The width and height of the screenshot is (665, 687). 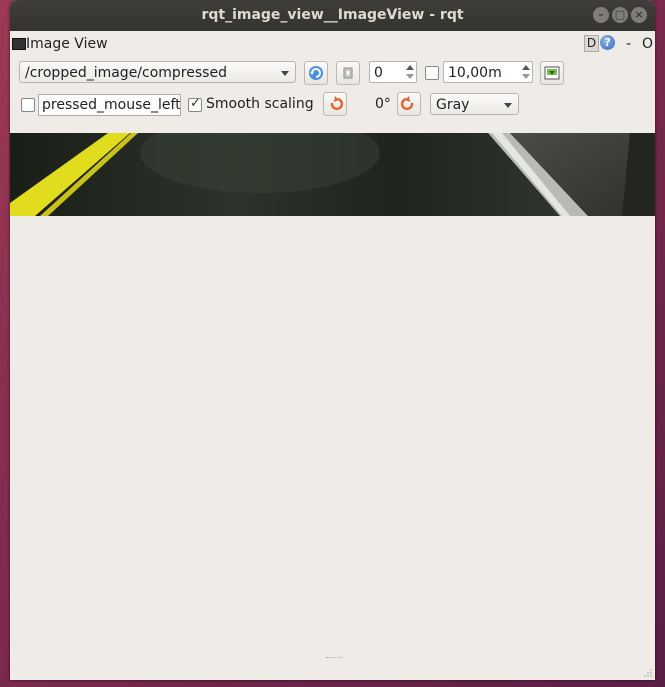 What do you see at coordinates (383, 104) in the screenshot?
I see `rotation-angle: 0°` at bounding box center [383, 104].